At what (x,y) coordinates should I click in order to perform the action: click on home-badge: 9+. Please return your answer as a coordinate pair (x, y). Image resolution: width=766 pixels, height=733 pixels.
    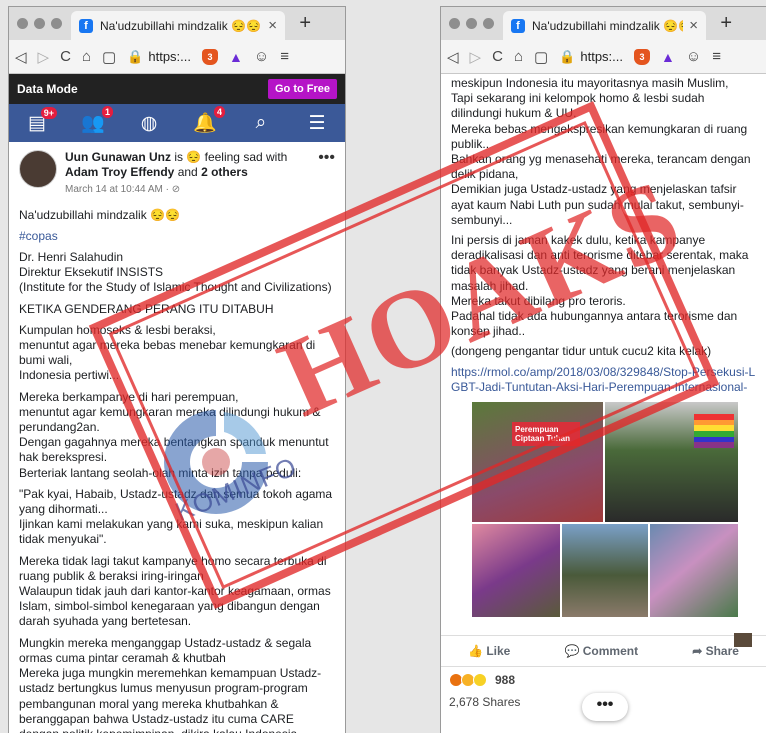
    Looking at the image, I should click on (48, 112).